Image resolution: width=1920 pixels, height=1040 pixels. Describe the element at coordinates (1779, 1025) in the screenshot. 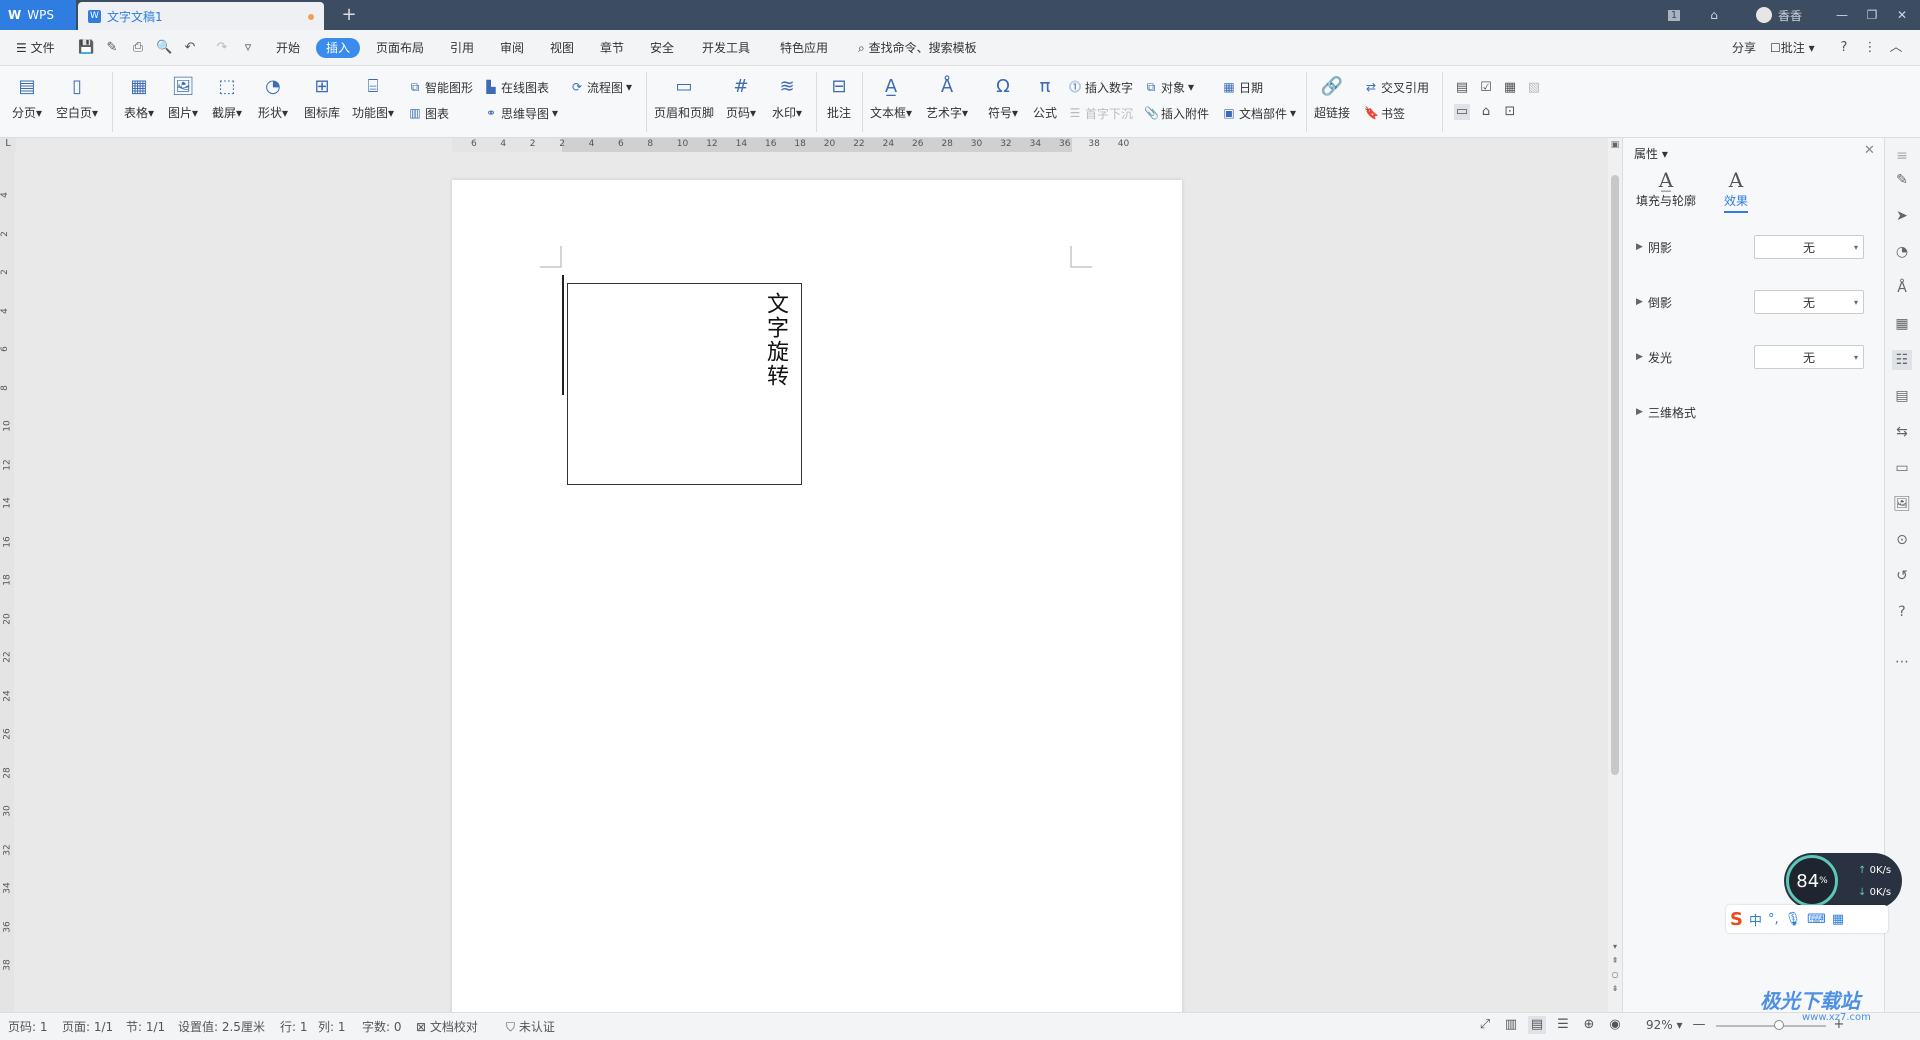

I see `zoom-slider-handle` at that location.